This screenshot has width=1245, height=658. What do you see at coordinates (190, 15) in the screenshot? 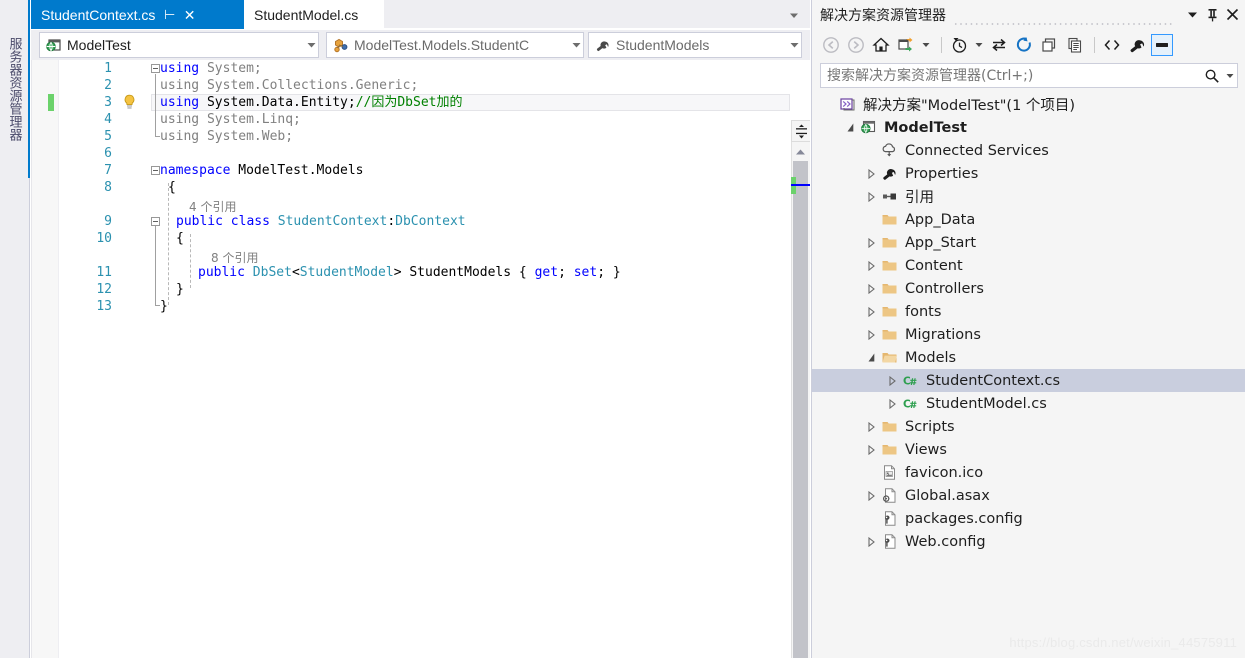
I see `close-icon: ✕` at bounding box center [190, 15].